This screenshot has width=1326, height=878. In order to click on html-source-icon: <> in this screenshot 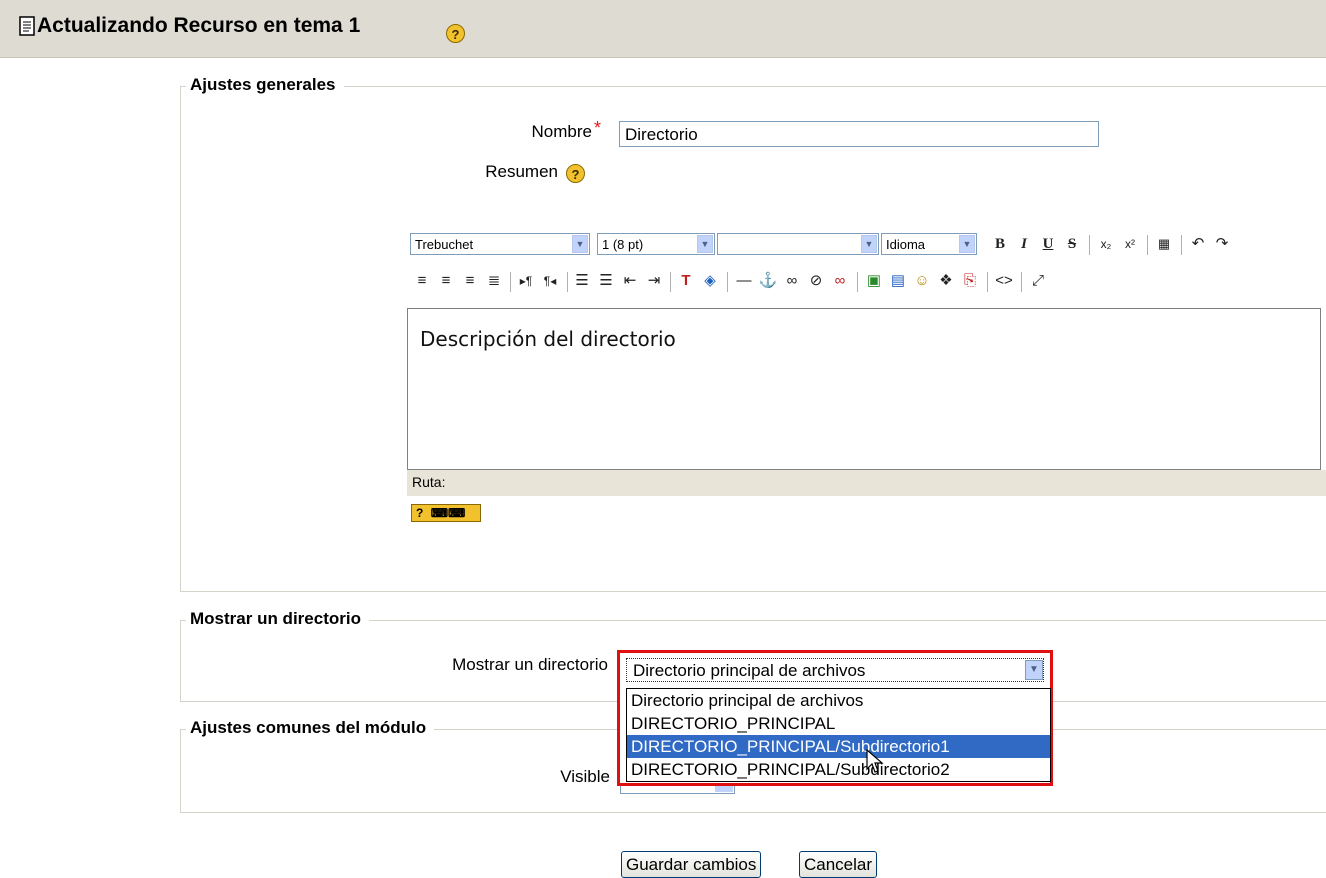, I will do `click(1004, 281)`.